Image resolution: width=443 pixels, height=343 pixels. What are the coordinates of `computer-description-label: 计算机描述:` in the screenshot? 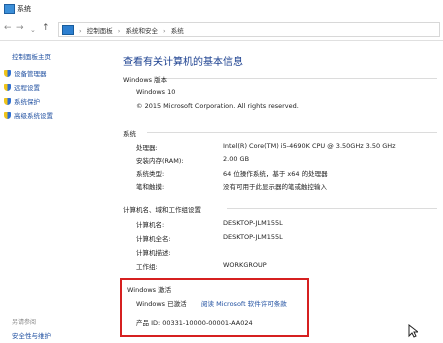 It's located at (153, 253).